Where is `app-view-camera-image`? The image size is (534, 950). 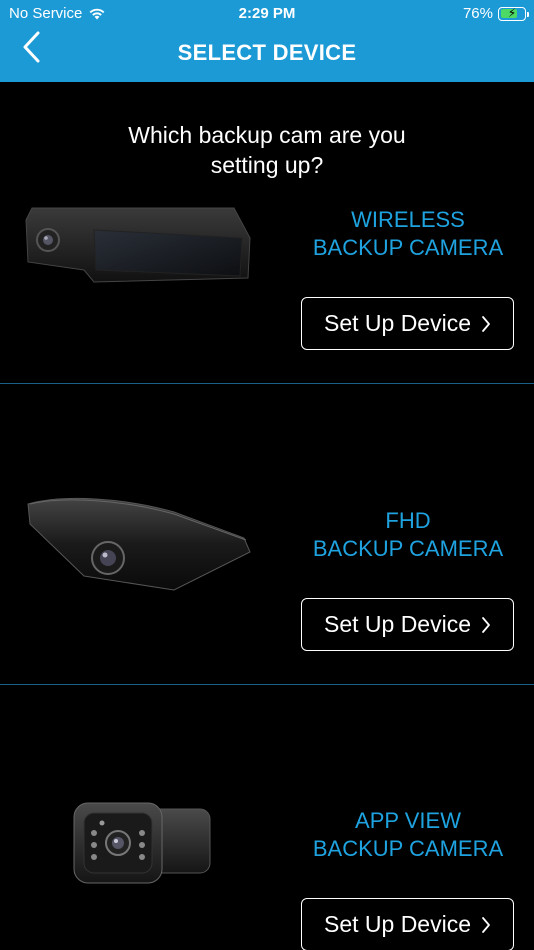 app-view-camera-image is located at coordinates (142, 843).